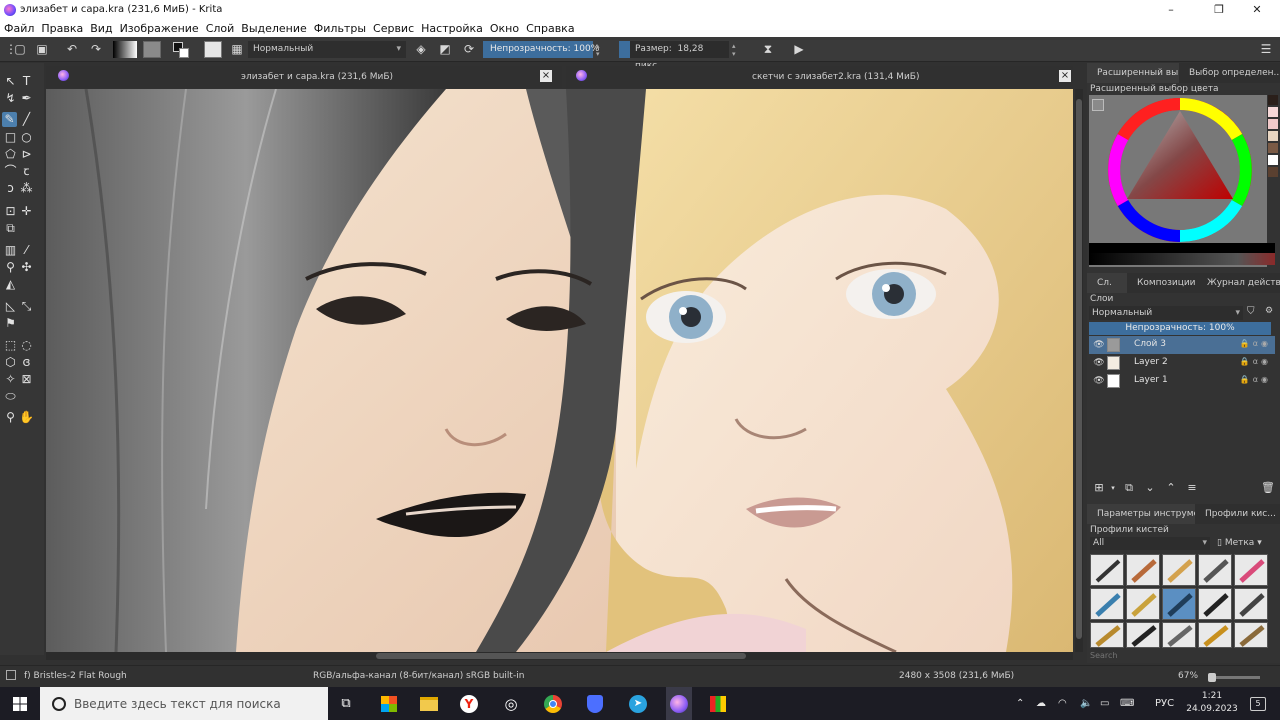 The height and width of the screenshot is (720, 1280). I want to click on size-slider: Размер: 18,28 пикс., so click(674, 56).